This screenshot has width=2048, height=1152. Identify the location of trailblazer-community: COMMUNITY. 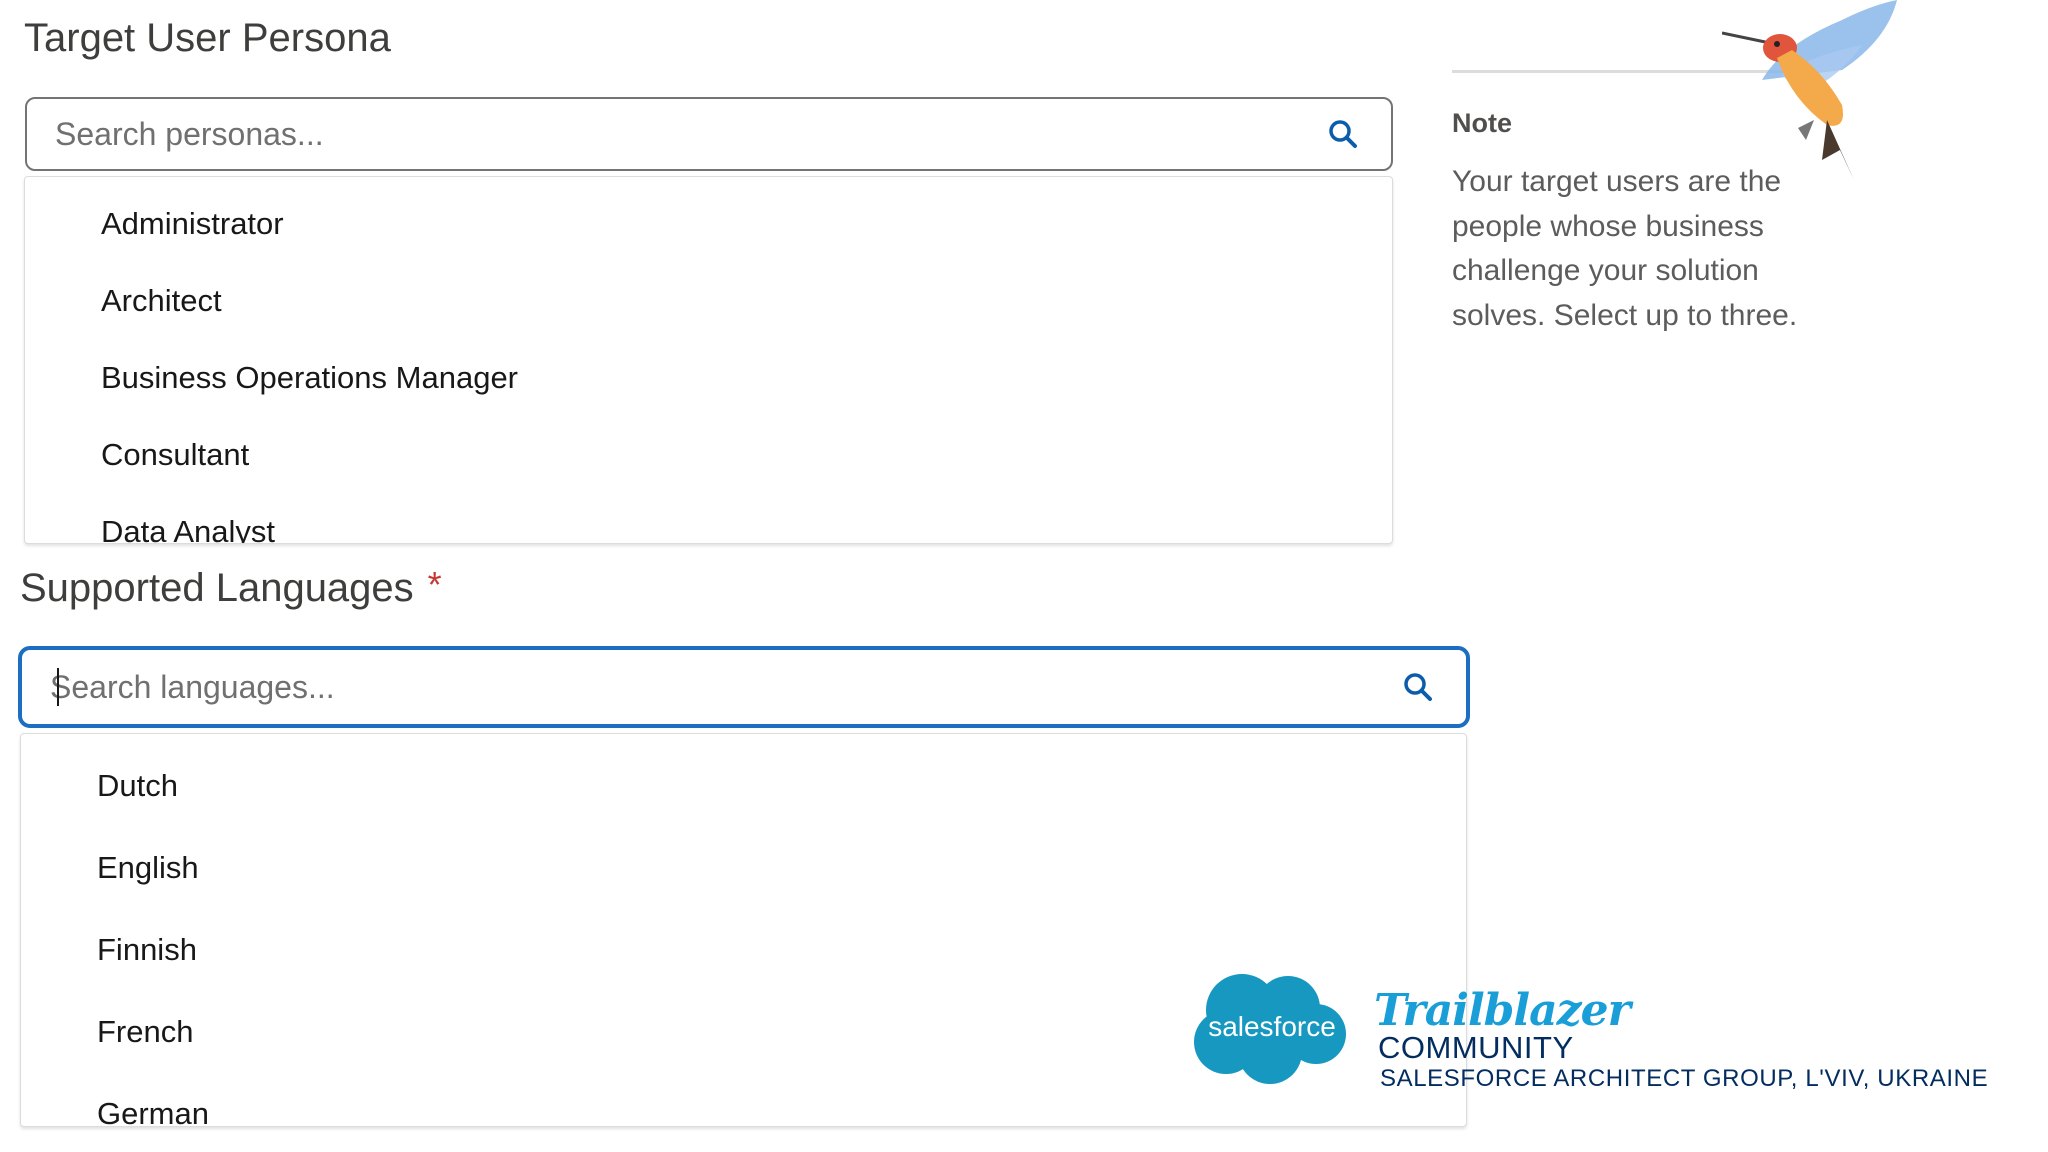
(1476, 1047).